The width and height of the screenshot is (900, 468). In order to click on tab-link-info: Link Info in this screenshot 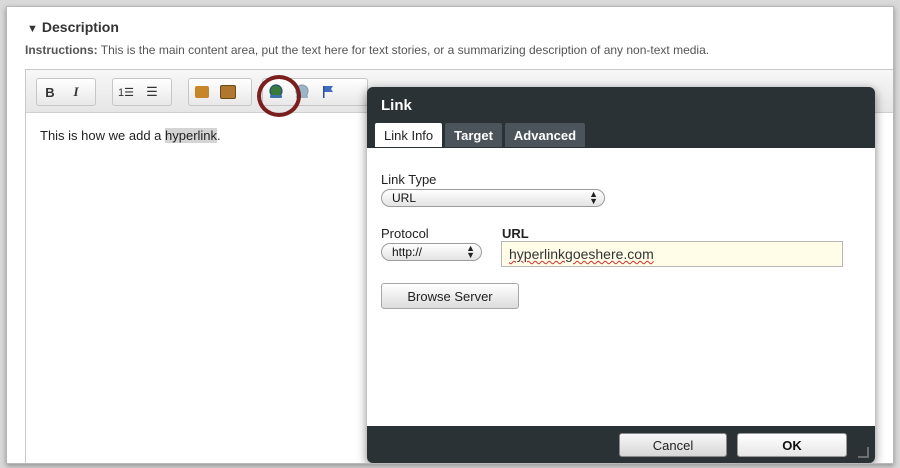, I will do `click(409, 135)`.